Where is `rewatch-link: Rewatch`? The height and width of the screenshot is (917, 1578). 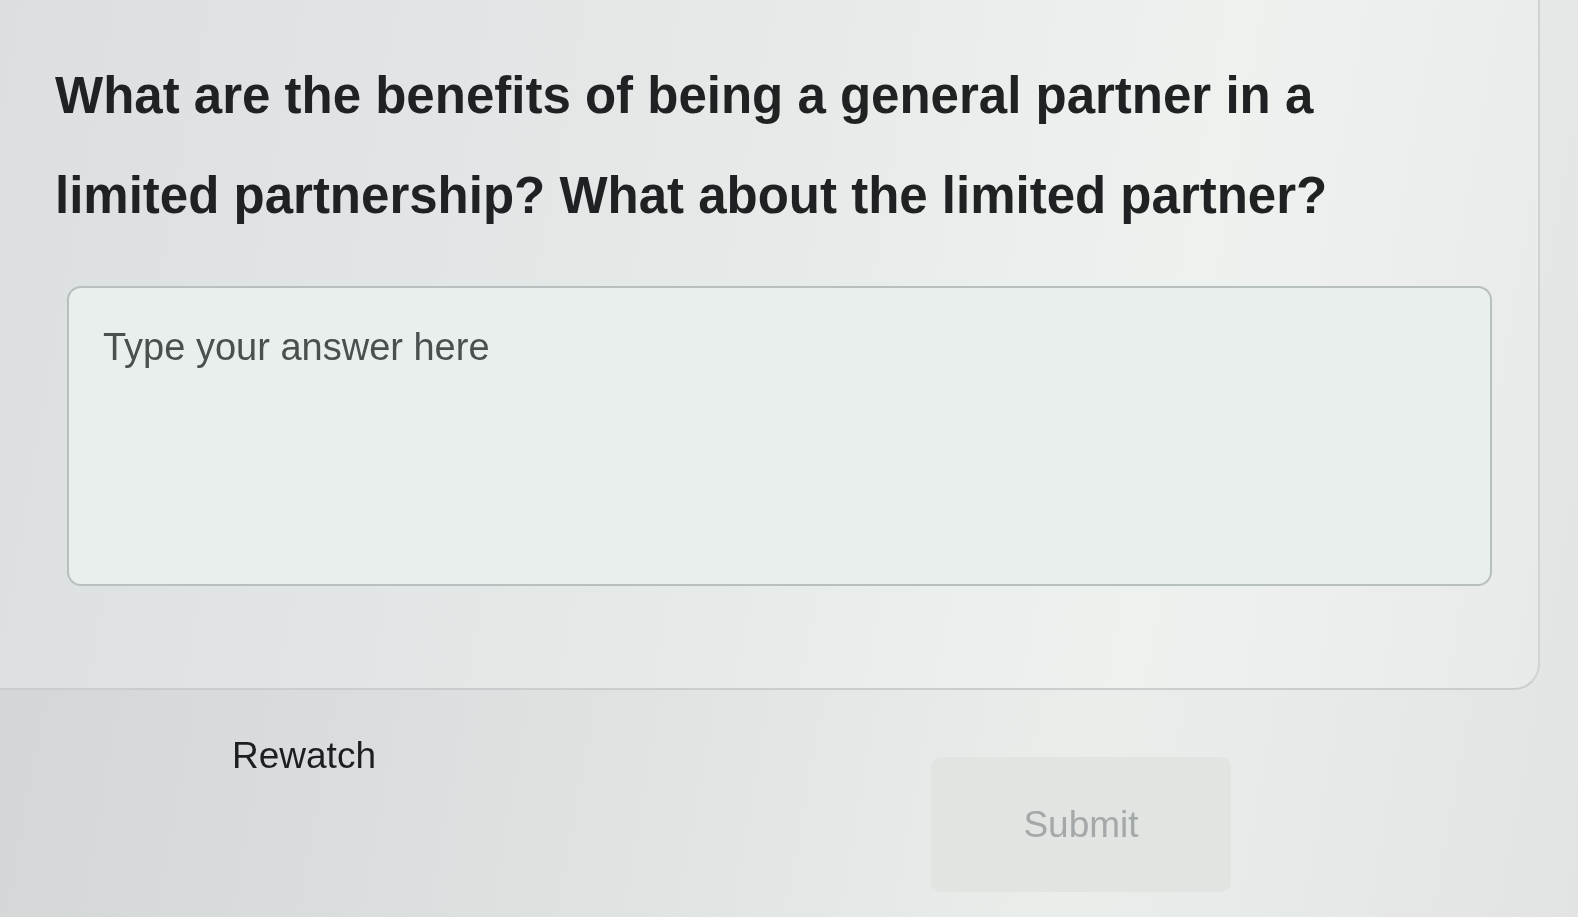 rewatch-link: Rewatch is located at coordinates (304, 756).